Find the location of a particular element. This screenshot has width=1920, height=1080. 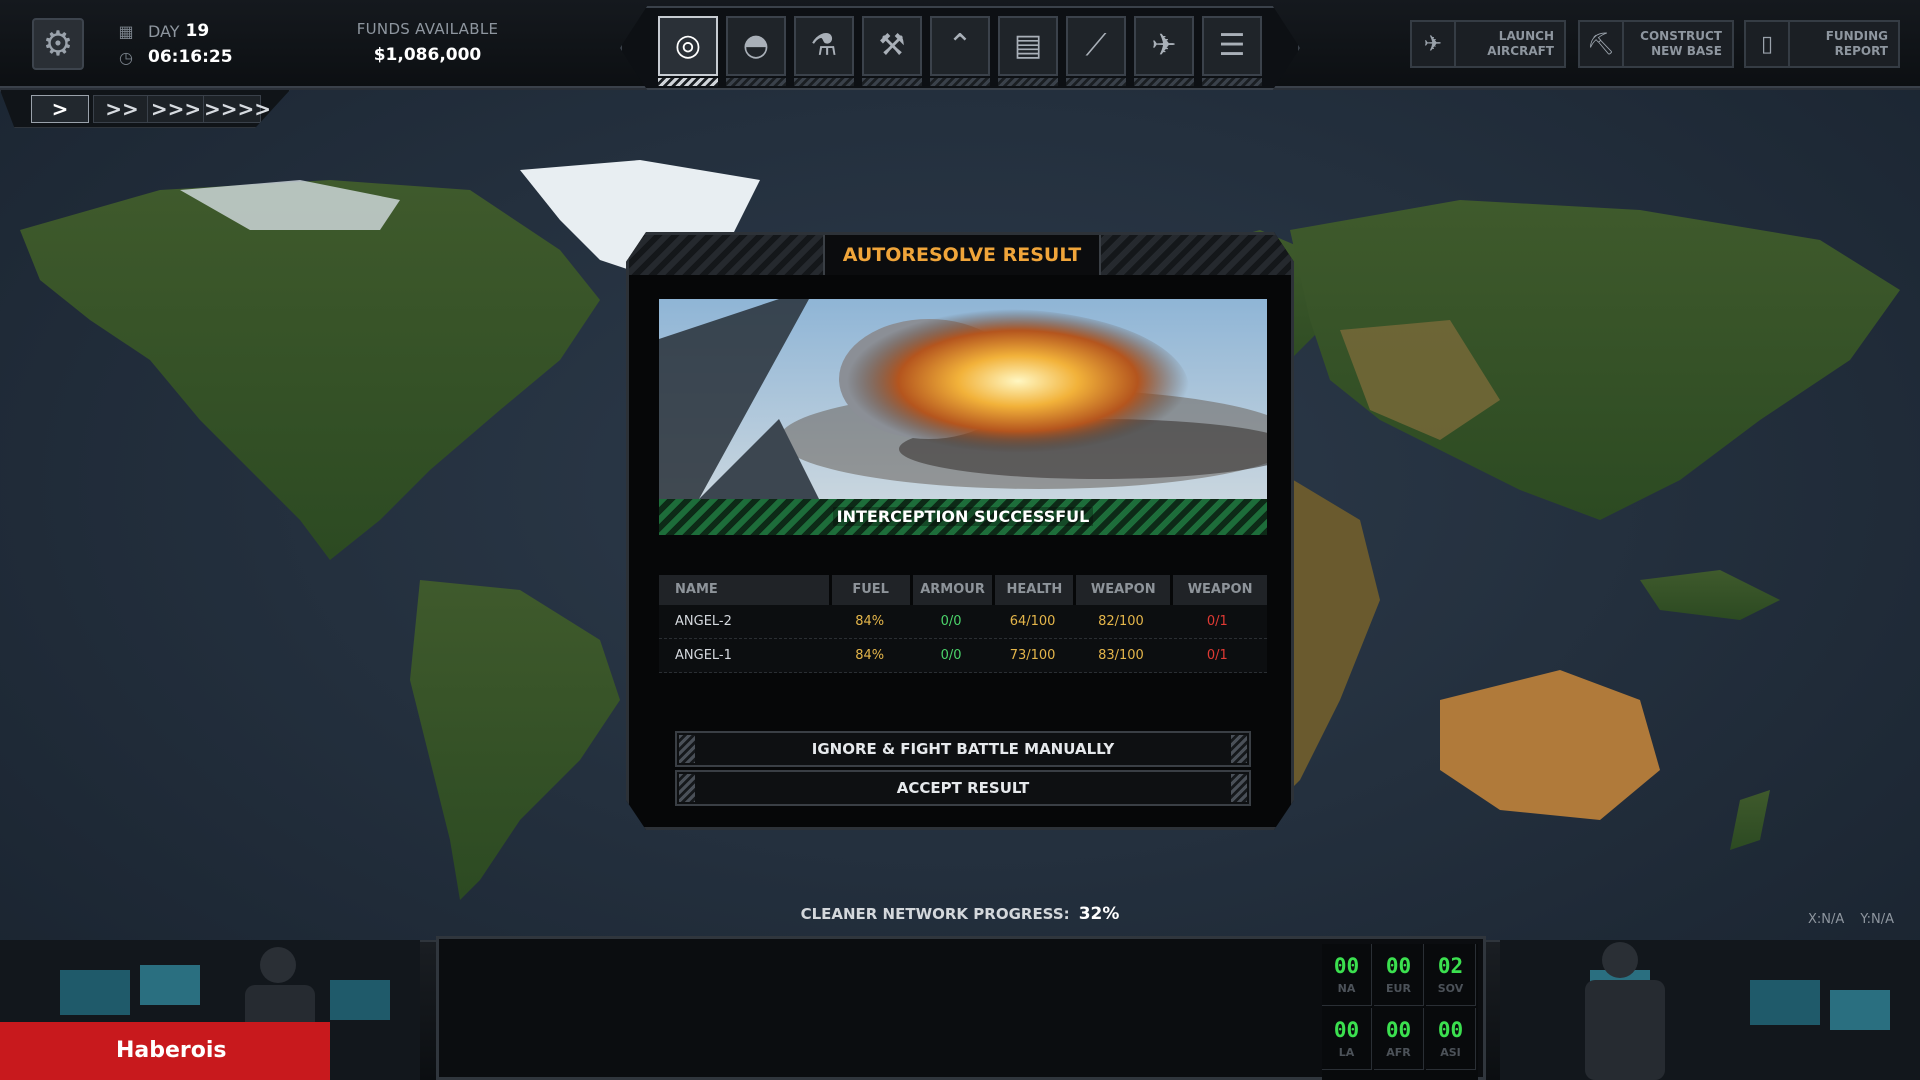

gear-icon: ⚙ is located at coordinates (58, 44).